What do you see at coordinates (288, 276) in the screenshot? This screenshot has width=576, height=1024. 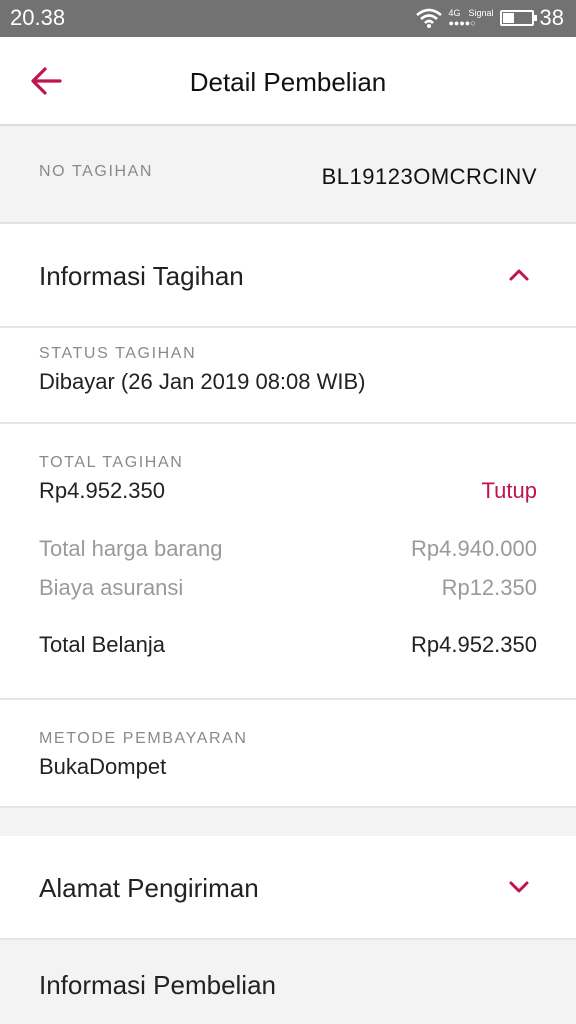 I see `section-informasi-tagihan: Informasi Tagihan` at bounding box center [288, 276].